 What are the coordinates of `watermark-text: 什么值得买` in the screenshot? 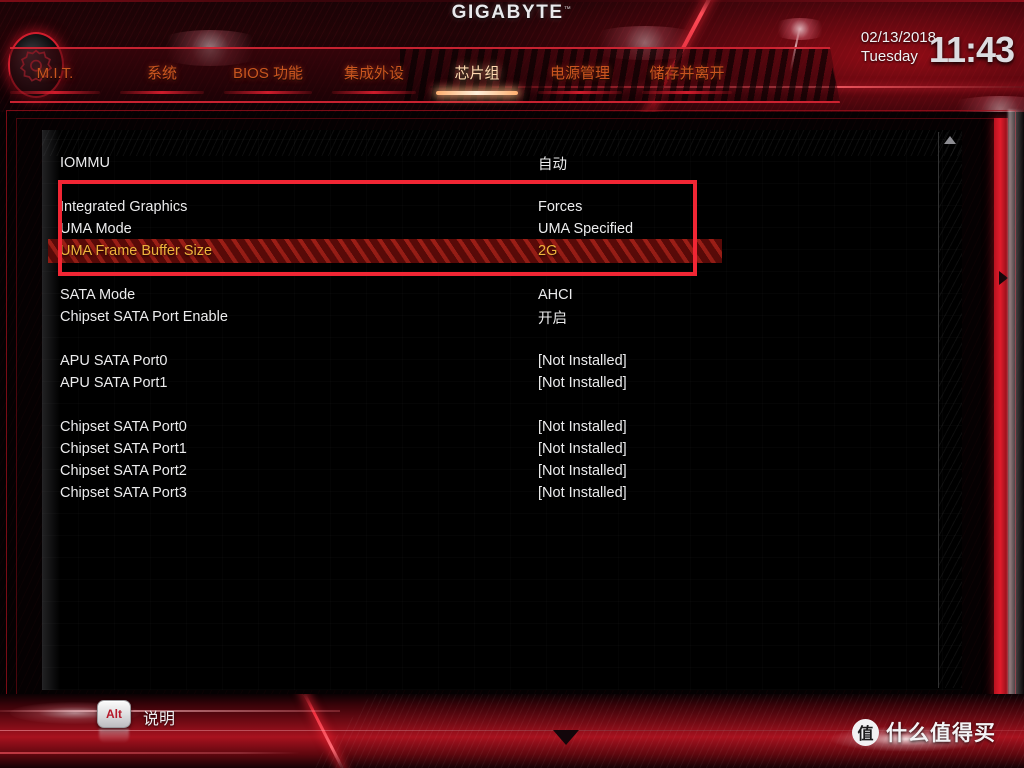 It's located at (941, 733).